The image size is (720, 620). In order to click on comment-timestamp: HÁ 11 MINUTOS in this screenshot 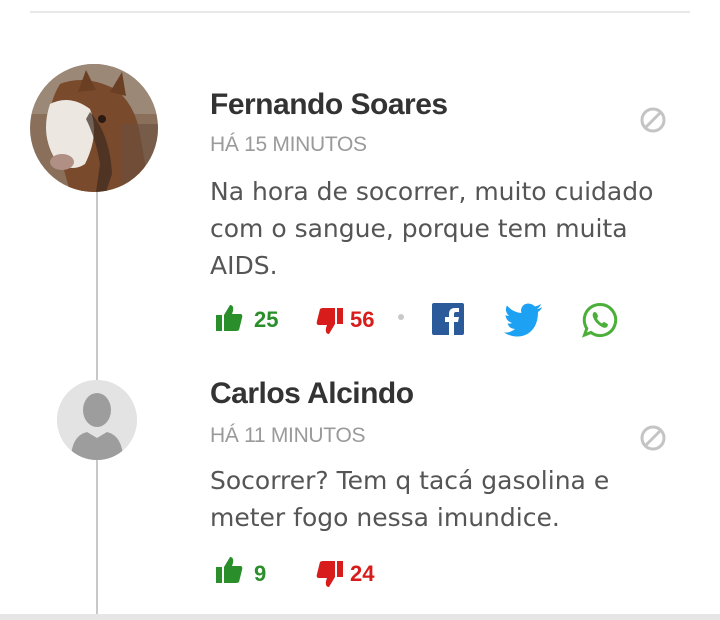, I will do `click(288, 435)`.